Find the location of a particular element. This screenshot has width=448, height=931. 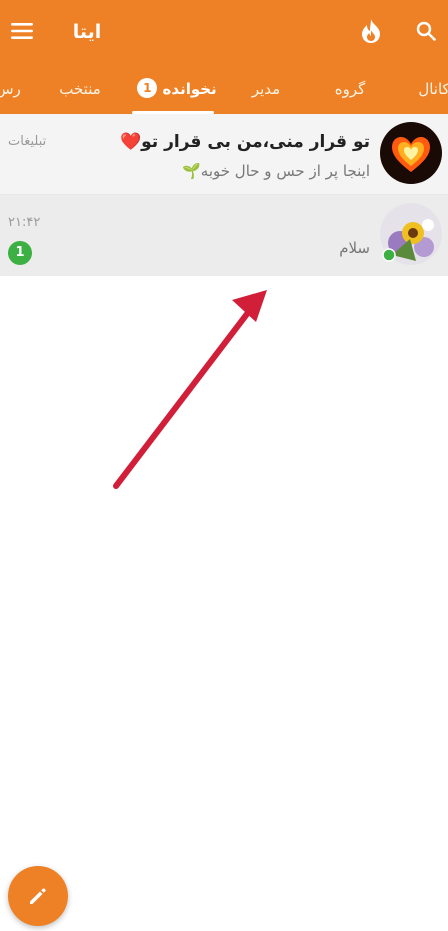

heart-fire-image is located at coordinates (411, 153).